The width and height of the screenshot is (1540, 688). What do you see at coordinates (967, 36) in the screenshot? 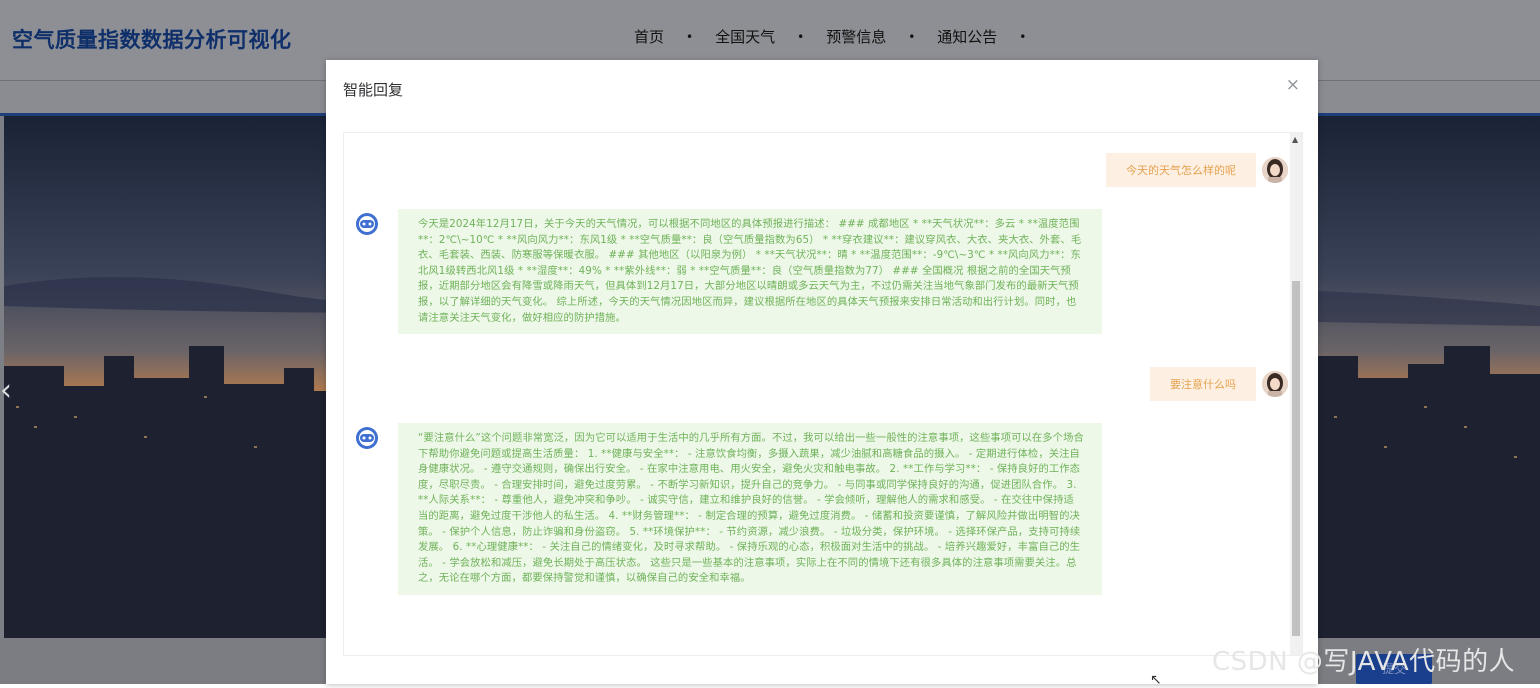
I see `nav-item-notices: 通知公告` at bounding box center [967, 36].